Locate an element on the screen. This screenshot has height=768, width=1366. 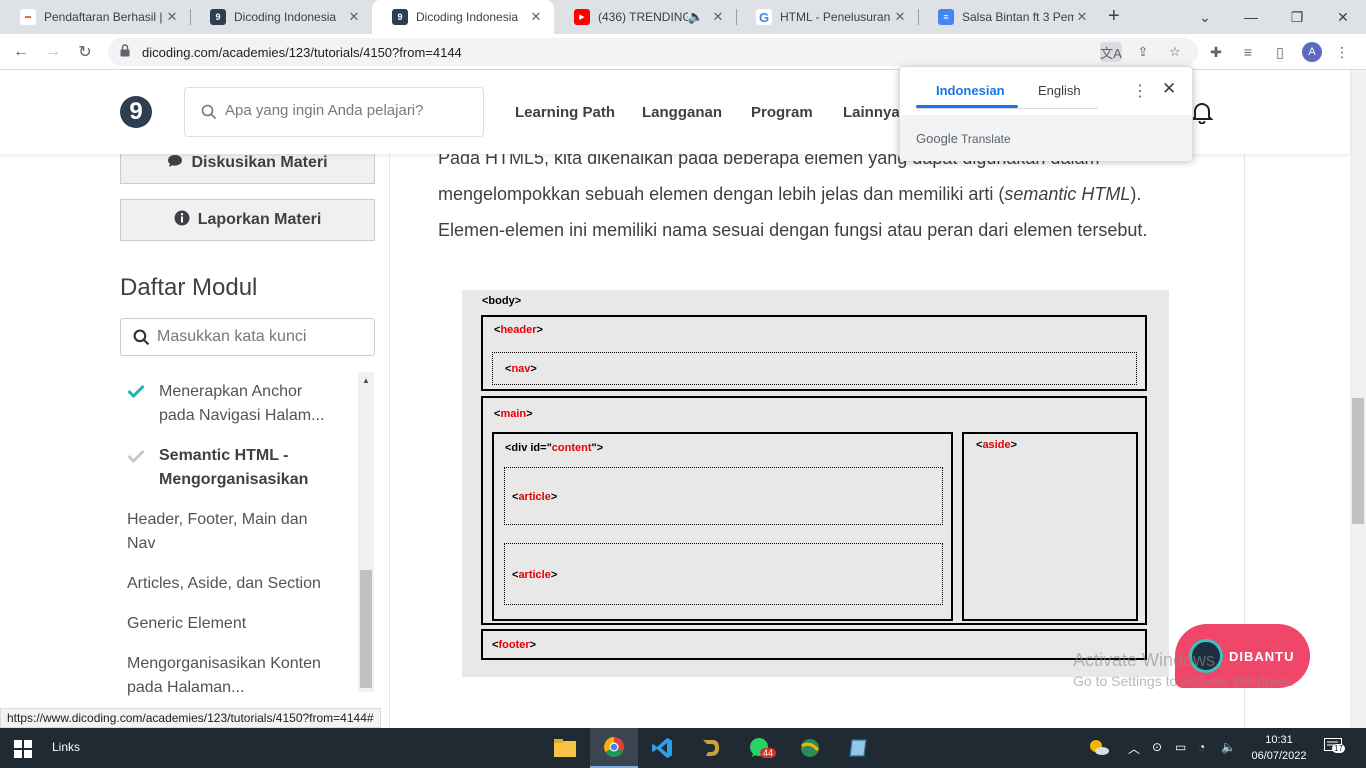
browser-tab: ▬ Pendaftaran Berhasil | ✕ is located at coordinates (95, 17).